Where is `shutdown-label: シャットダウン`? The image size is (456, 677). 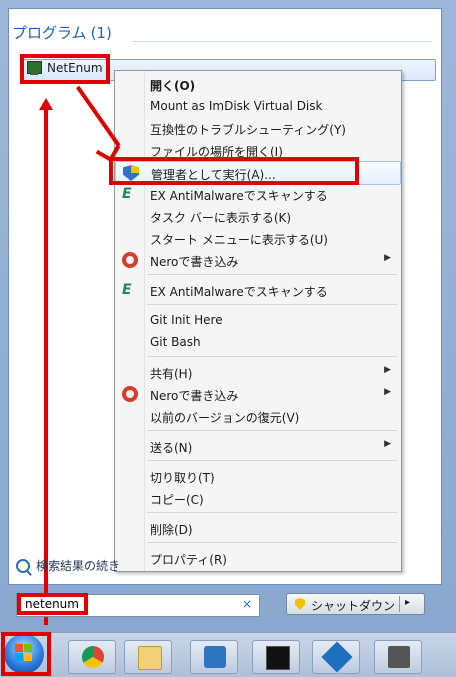
shutdown-label: シャットダウン is located at coordinates (353, 606).